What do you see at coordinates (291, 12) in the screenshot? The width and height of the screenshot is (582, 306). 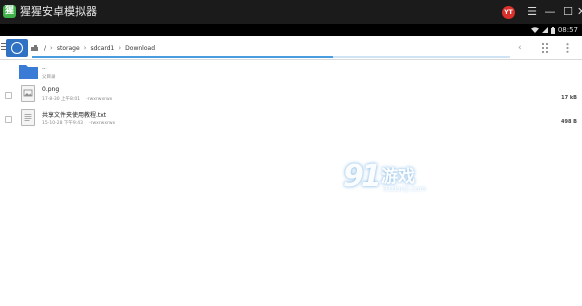 I see `window-titlebar: 猩 猩猩安卓模拟器 YT ☰ — ☐ ✕` at bounding box center [291, 12].